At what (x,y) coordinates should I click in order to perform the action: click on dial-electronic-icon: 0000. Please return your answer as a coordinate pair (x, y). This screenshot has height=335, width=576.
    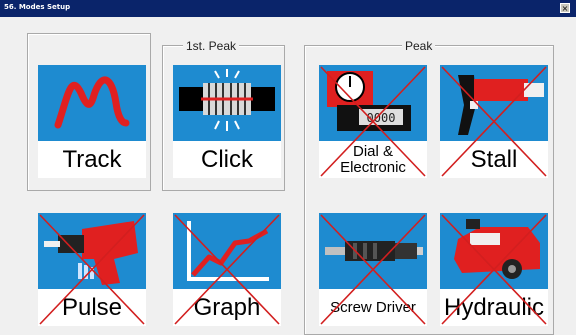
    Looking at the image, I should click on (373, 103).